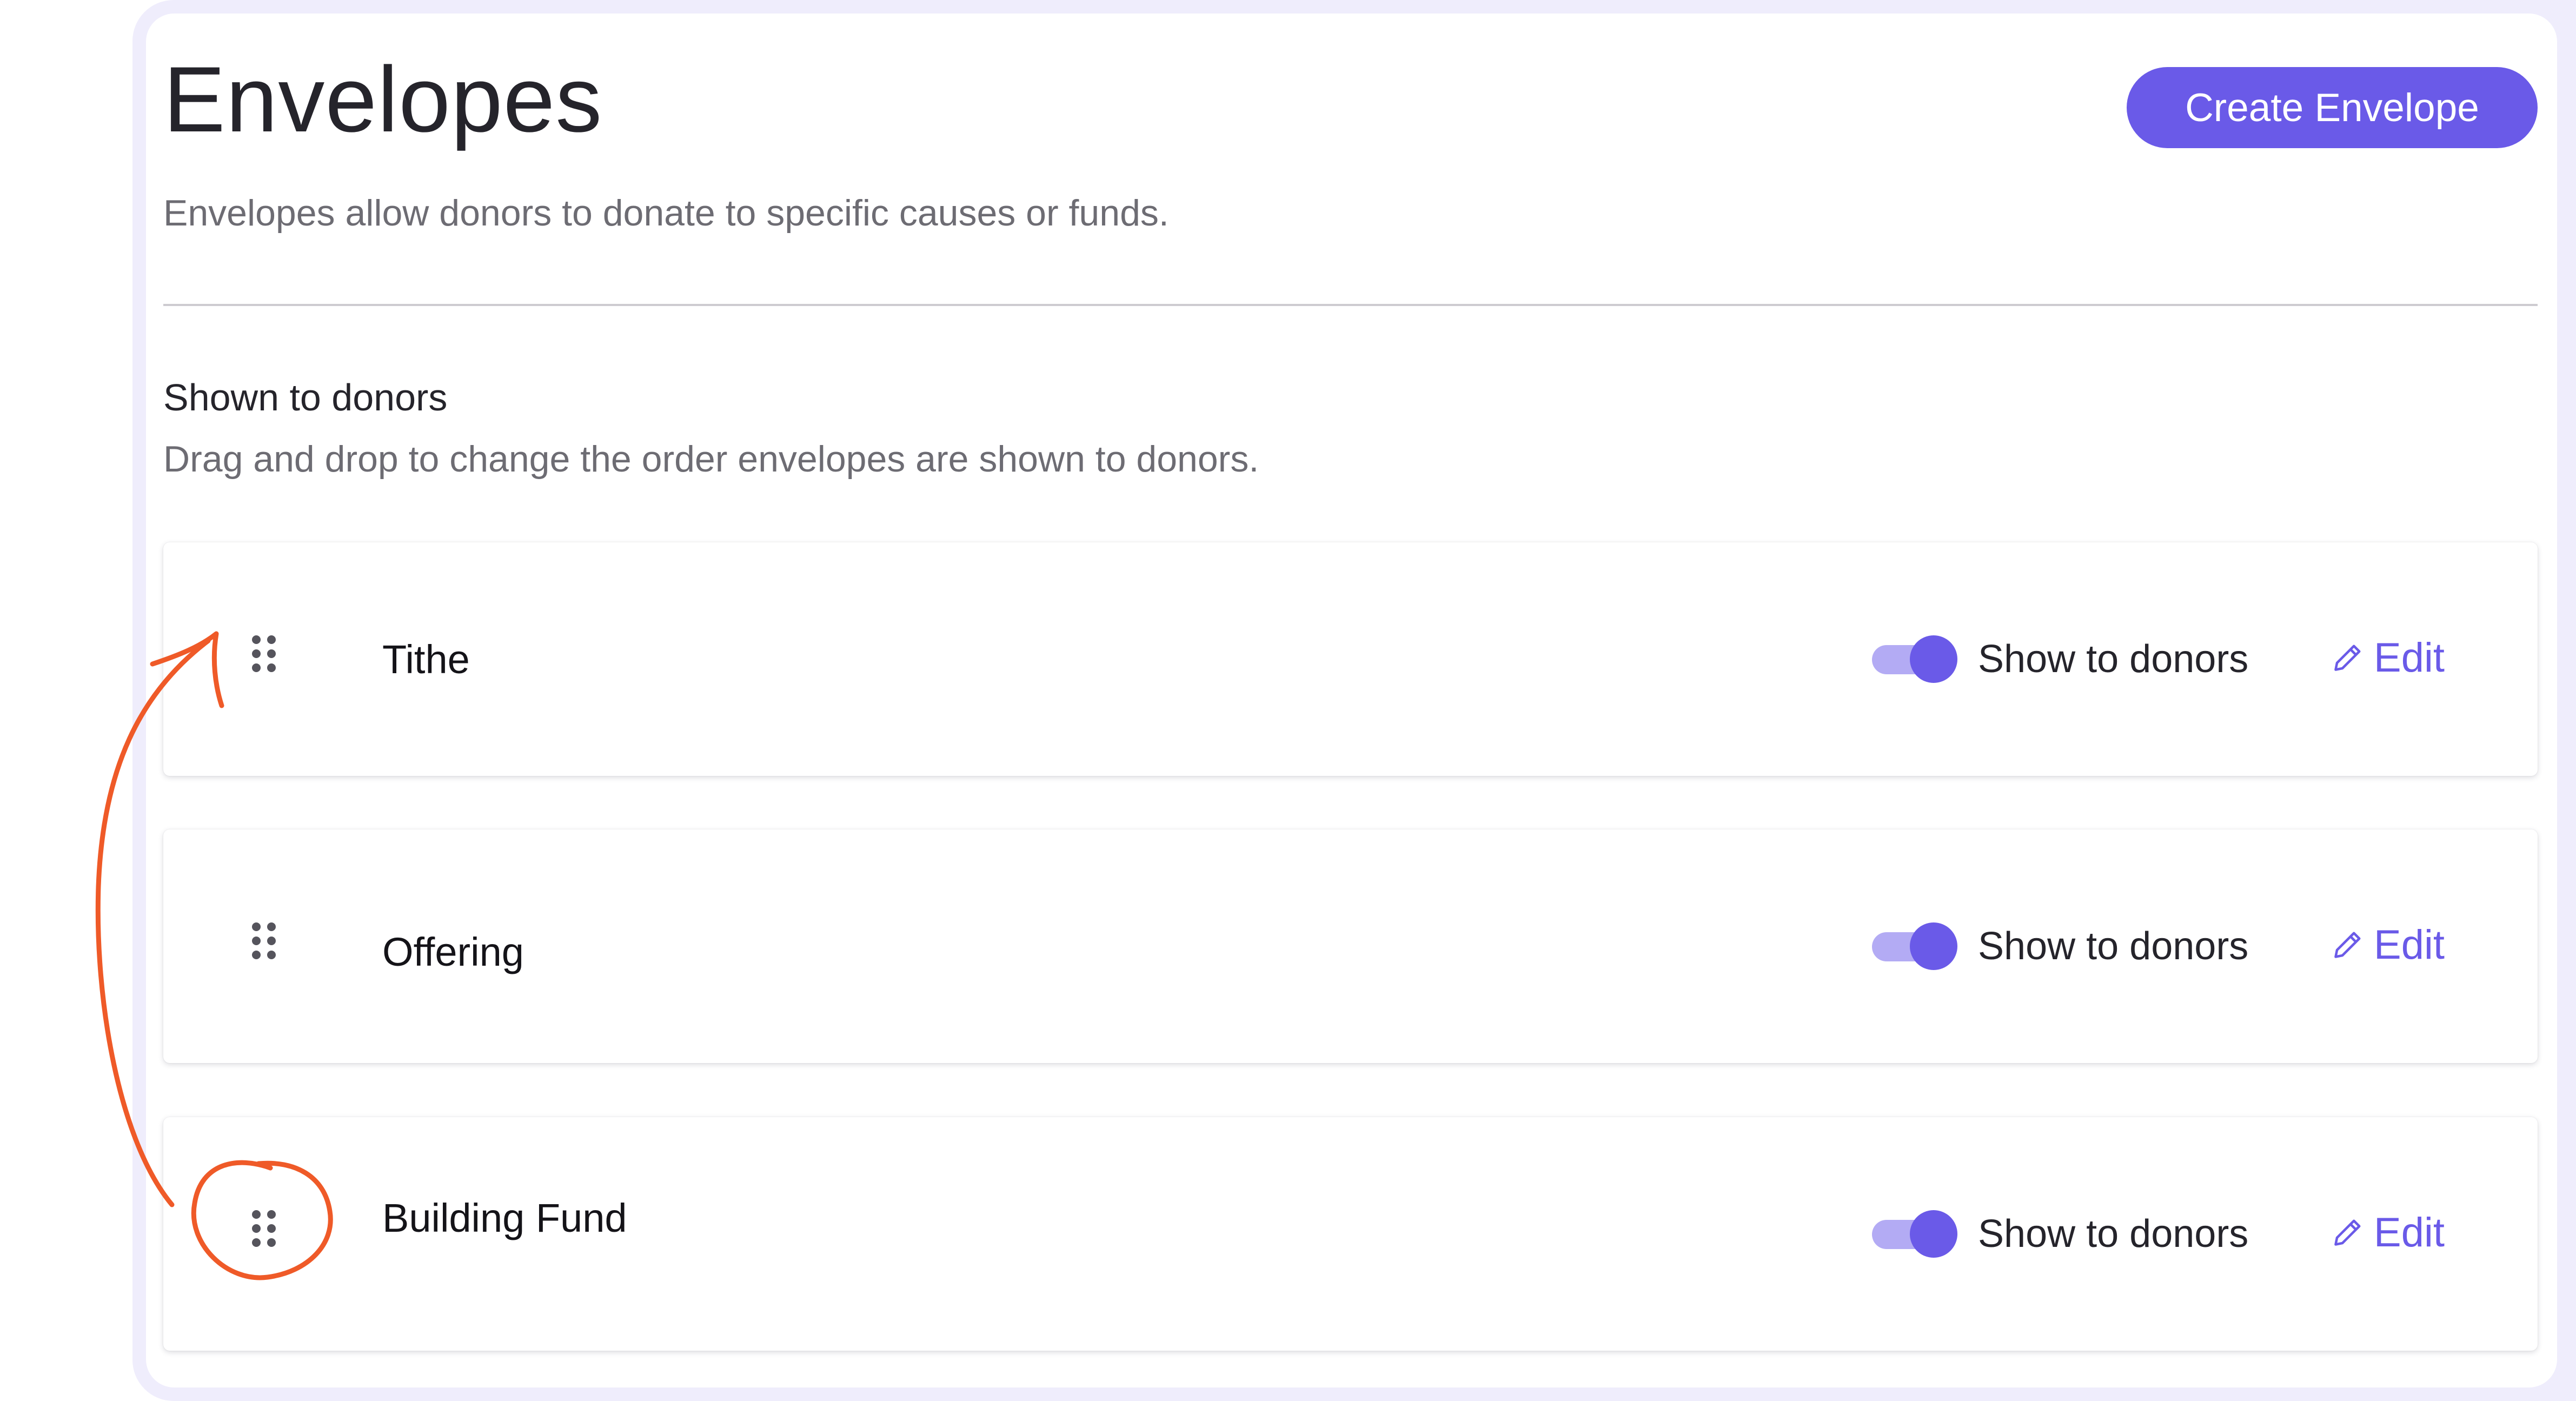 The width and height of the screenshot is (2576, 1401). I want to click on page-title: Envelopes, so click(383, 99).